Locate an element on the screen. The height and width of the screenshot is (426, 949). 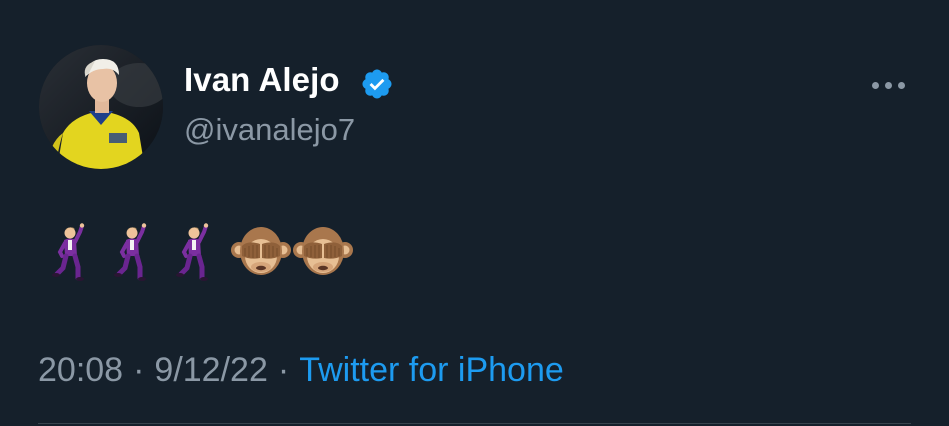
author-display-name: Ivan Alejo is located at coordinates (262, 79).